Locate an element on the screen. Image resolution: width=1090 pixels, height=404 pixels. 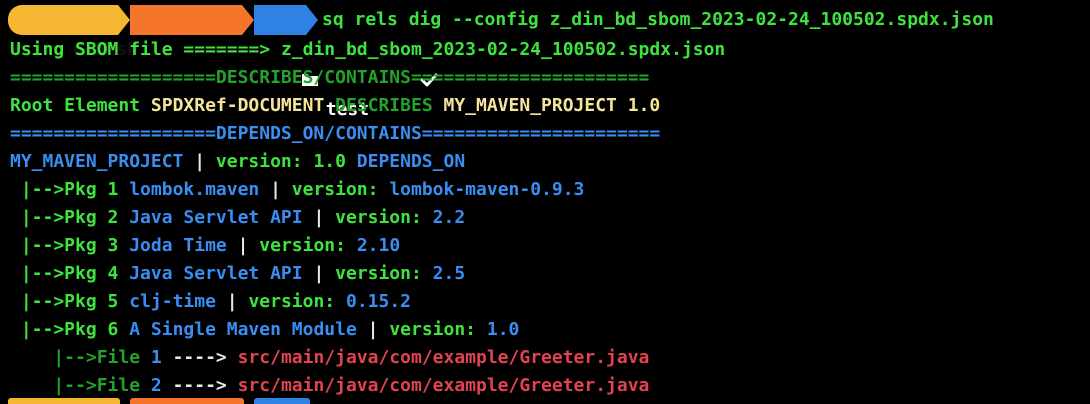
package-line: |-->Pkg 3 Joda Time | version: 2.10 is located at coordinates (205, 246).